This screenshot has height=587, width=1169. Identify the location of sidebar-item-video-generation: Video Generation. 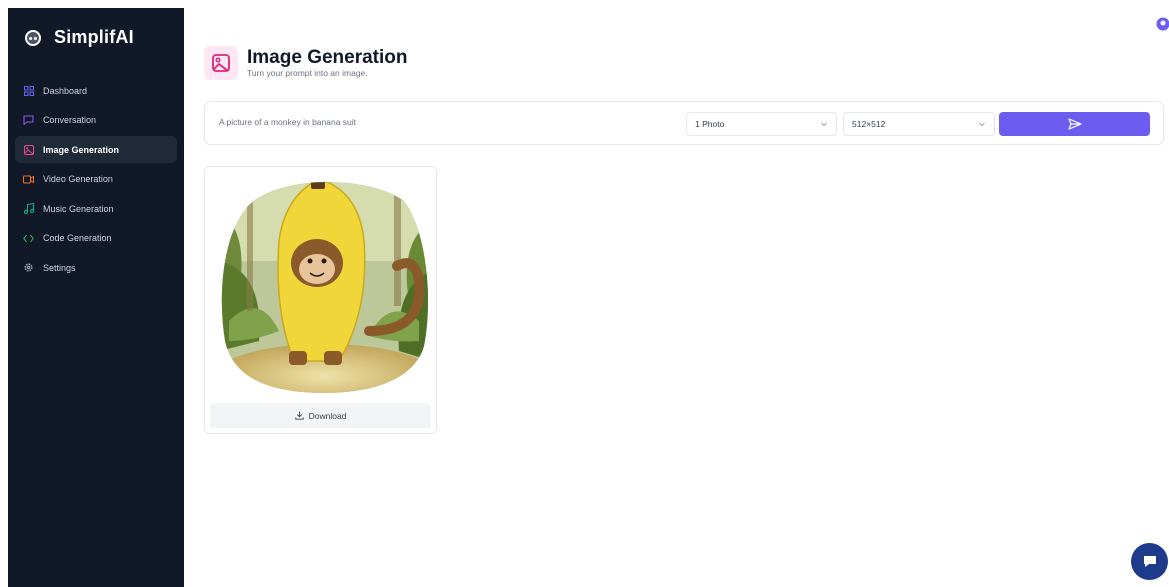
(96, 179).